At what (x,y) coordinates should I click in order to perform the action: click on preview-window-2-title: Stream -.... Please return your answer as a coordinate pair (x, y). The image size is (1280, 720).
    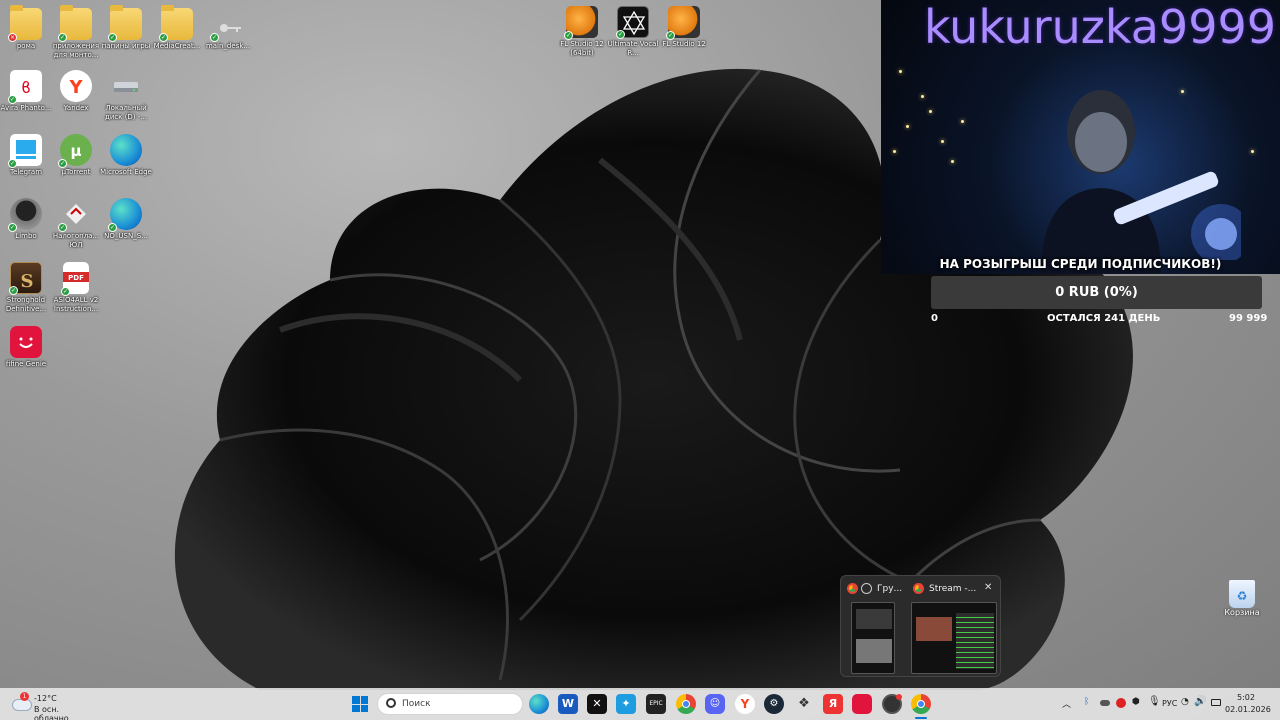
    Looking at the image, I should click on (953, 589).